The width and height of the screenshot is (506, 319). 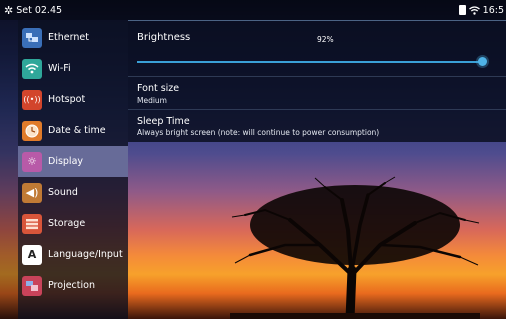 I want to click on sidebar-item-display: ☼ Display, so click(x=73, y=161).